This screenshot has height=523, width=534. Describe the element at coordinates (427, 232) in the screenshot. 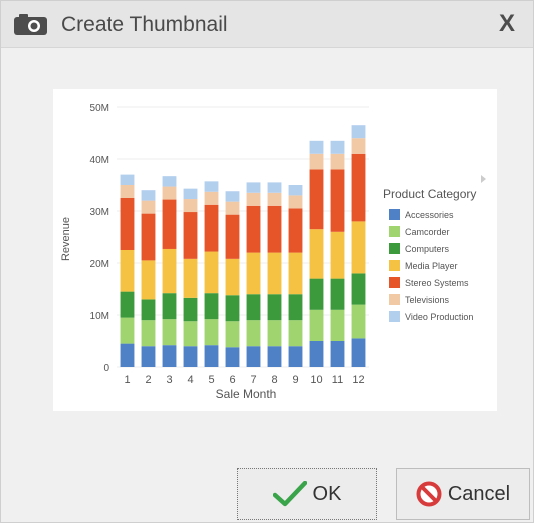

I see `legend-label: Camcorder` at that location.